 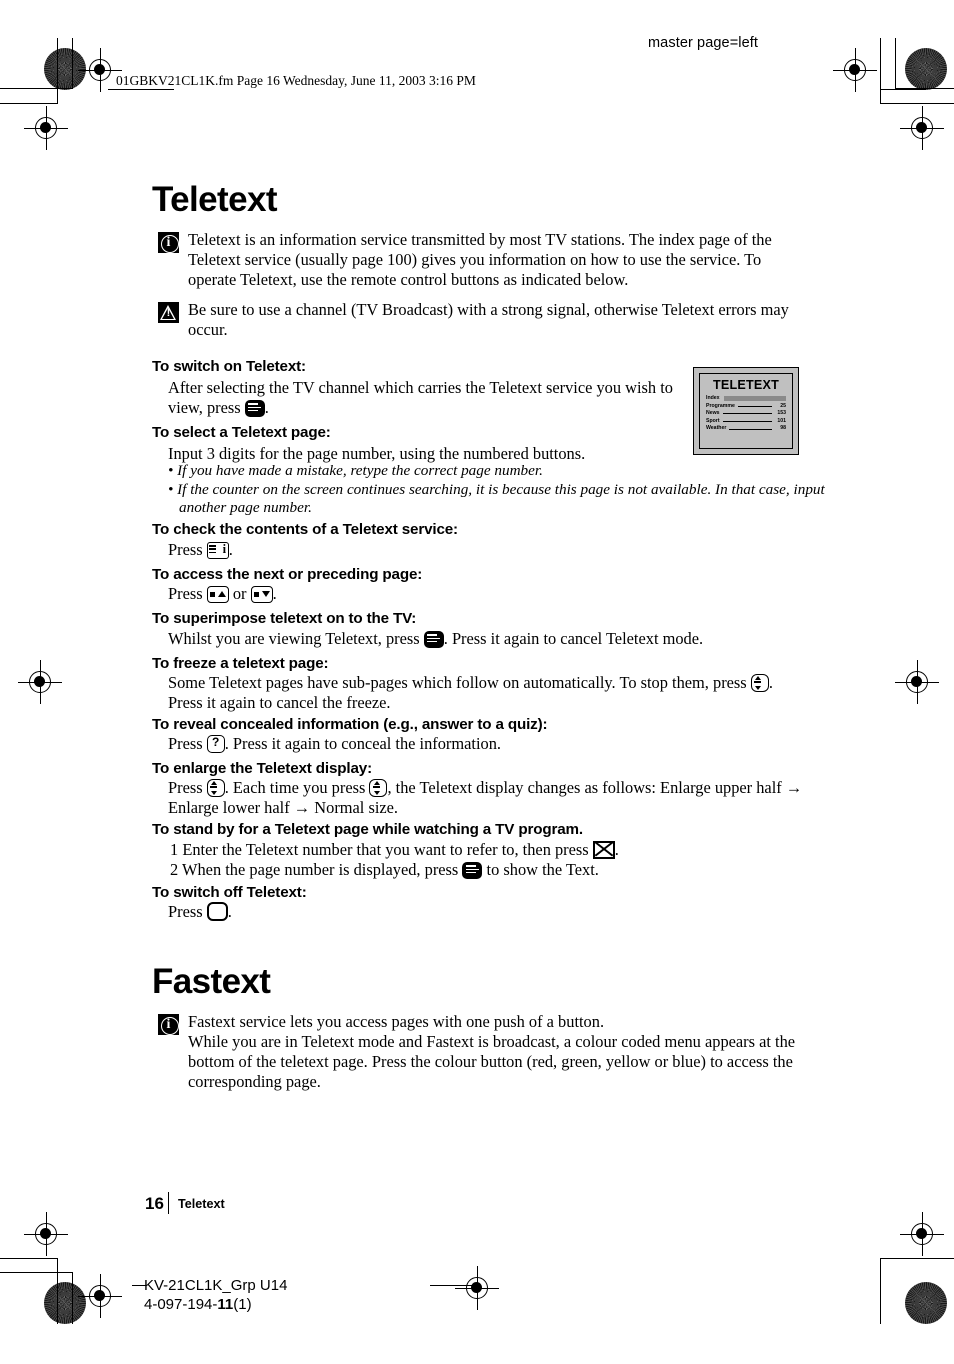 What do you see at coordinates (320, 870) in the screenshot?
I see `step-text: When the page number is displayed, press` at bounding box center [320, 870].